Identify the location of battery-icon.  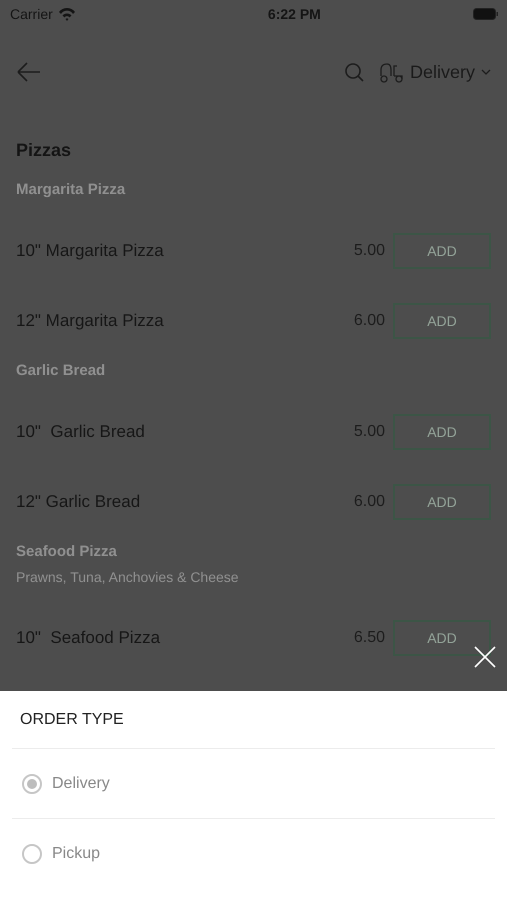
(485, 14).